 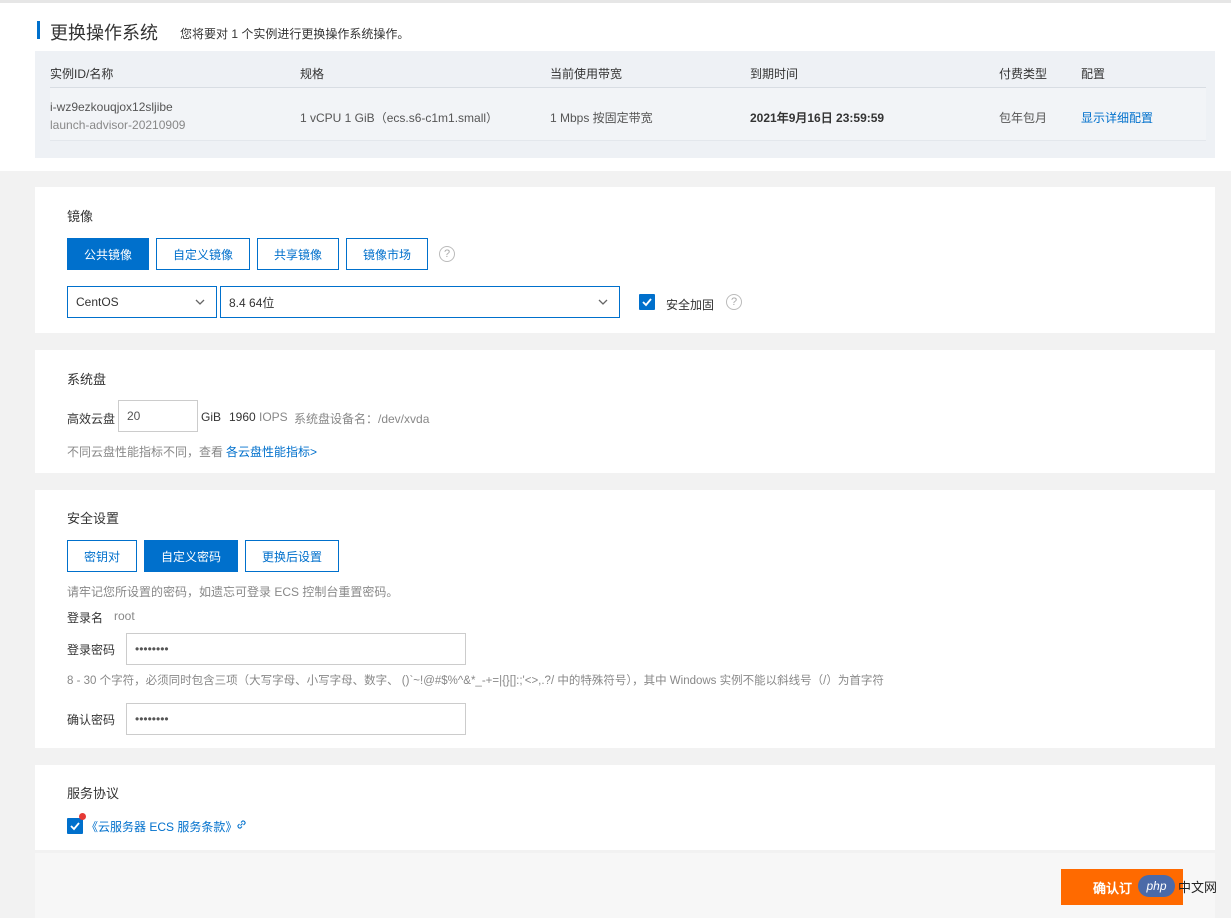 What do you see at coordinates (97, 302) in the screenshot?
I see `os-select-value: CentOS` at bounding box center [97, 302].